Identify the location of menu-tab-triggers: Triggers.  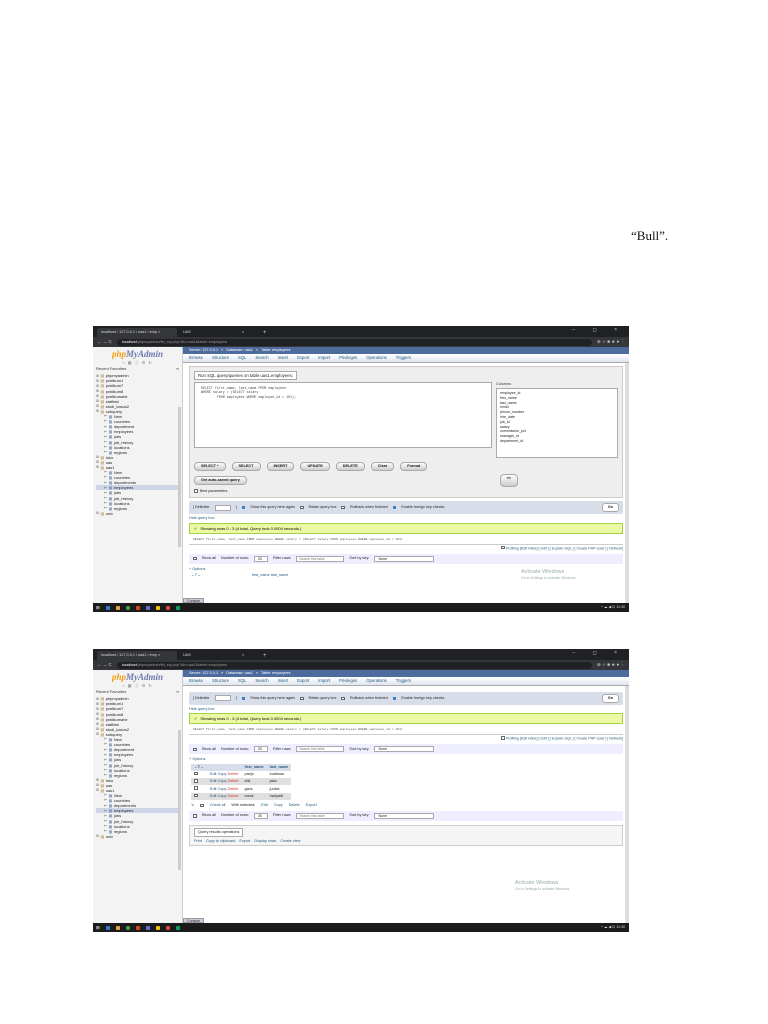
(403, 357).